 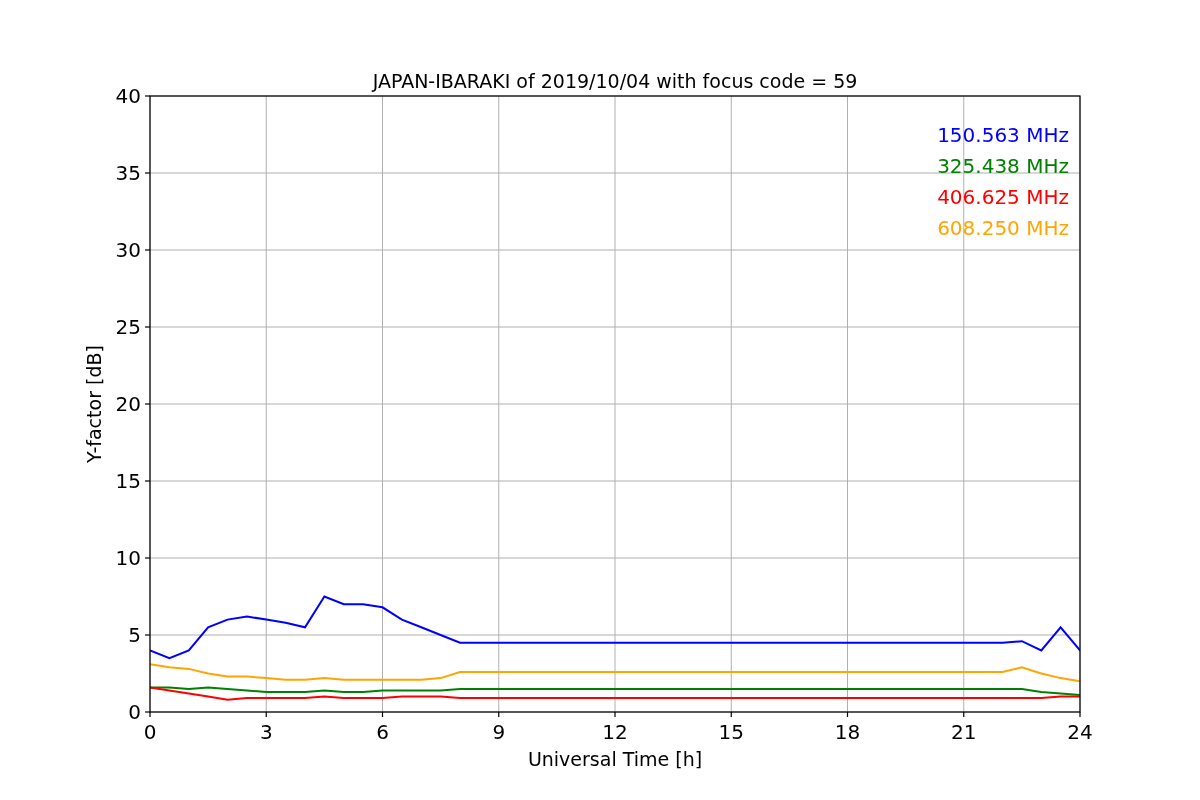 I want to click on tick-label: 21, so click(x=964, y=732).